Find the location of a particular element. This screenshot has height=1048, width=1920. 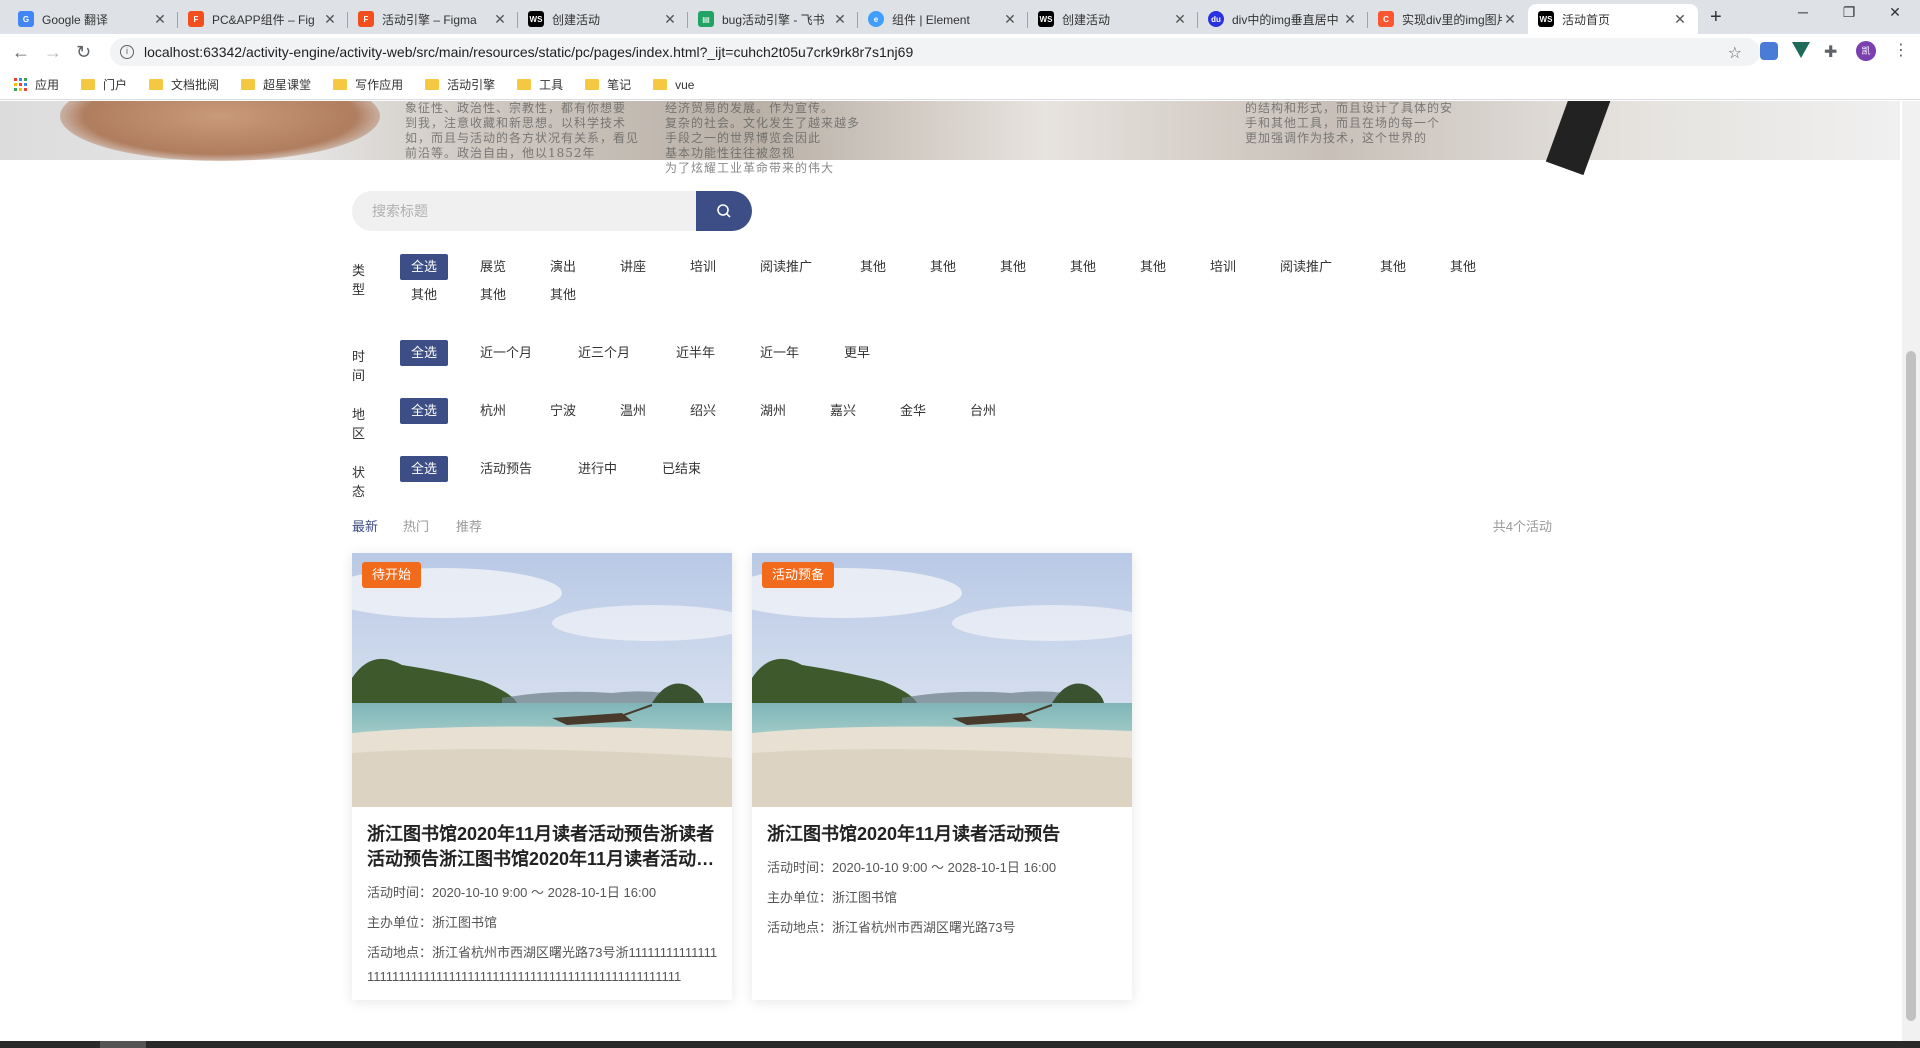

filter-option: 杭州 is located at coordinates (493, 411).